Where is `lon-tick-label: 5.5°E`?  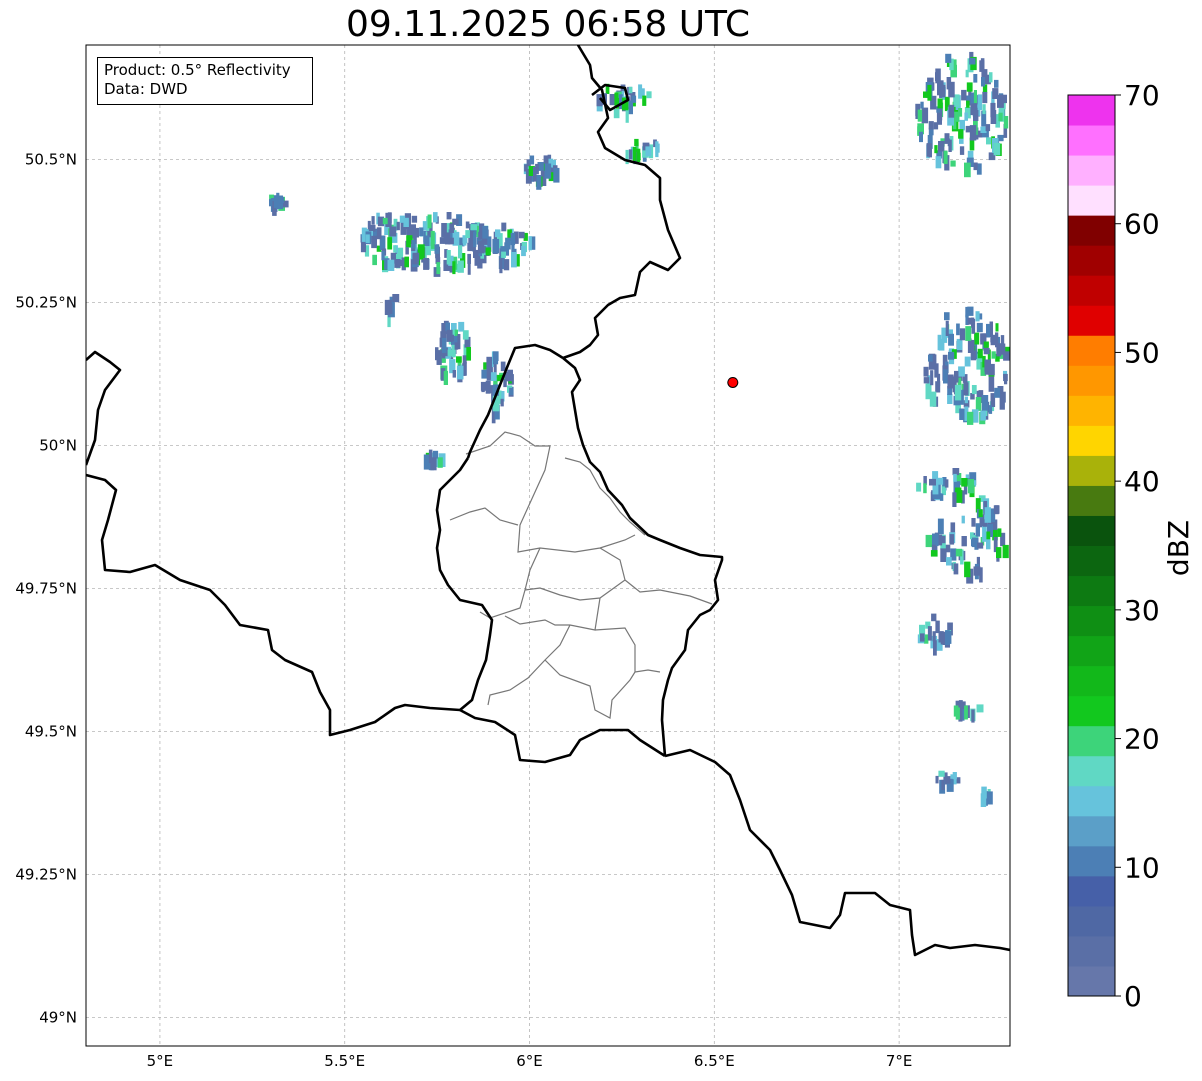
lon-tick-label: 5.5°E is located at coordinates (344, 1061).